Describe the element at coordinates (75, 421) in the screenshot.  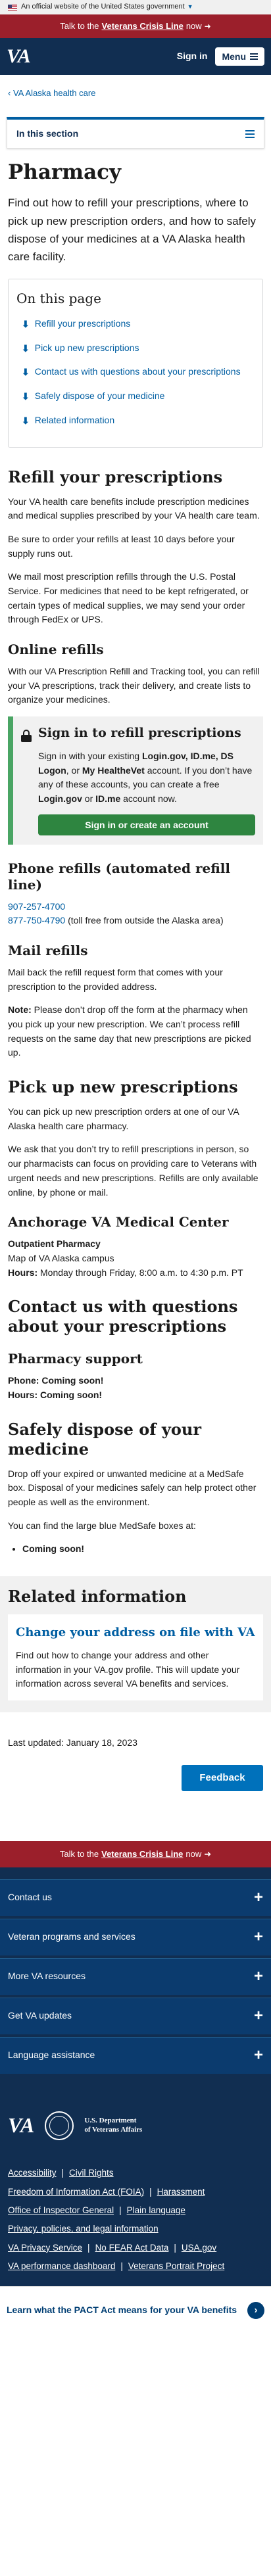
I see `otp-link-related: Related information` at that location.